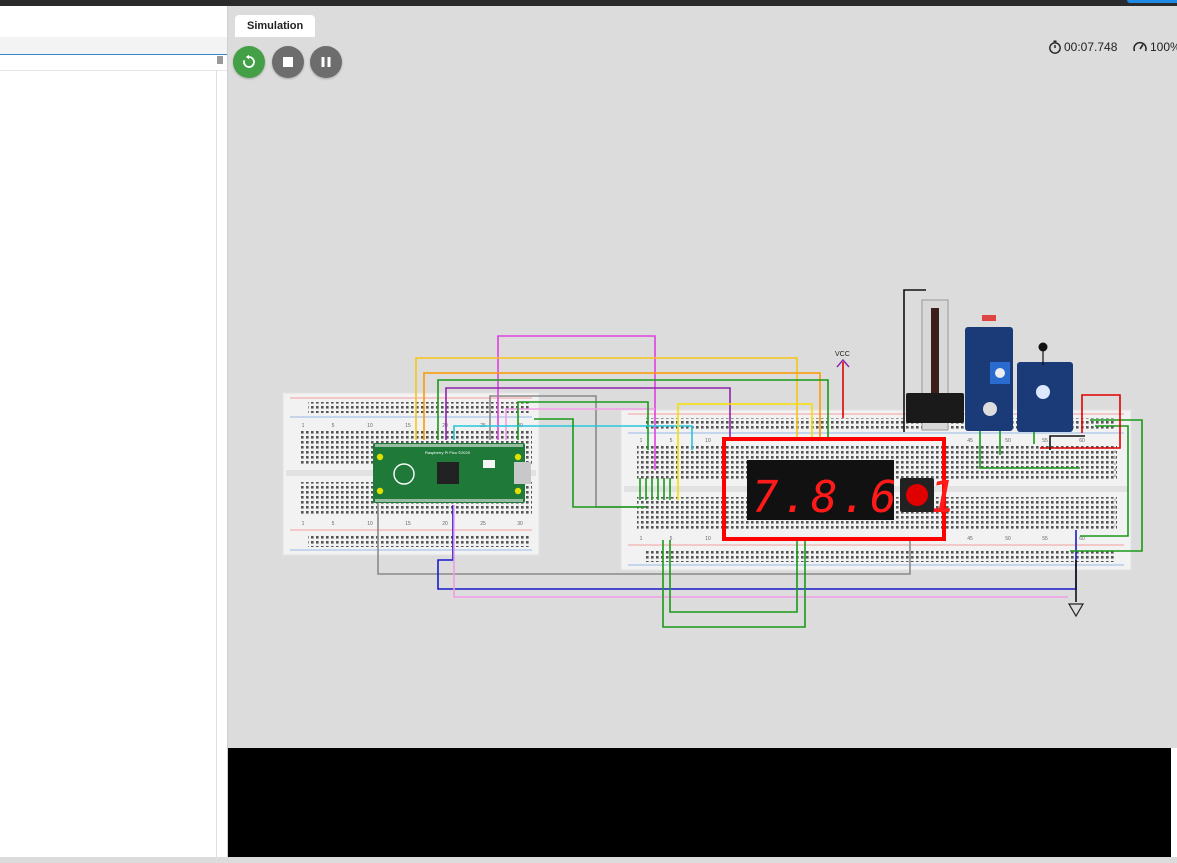  I want to click on right-col-10-bottom: 10, so click(708, 539).